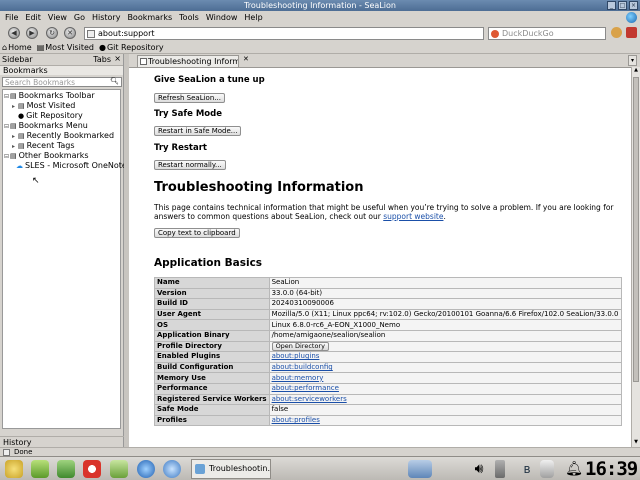 The image size is (640, 480). I want to click on close-window-button: ×, so click(633, 5).